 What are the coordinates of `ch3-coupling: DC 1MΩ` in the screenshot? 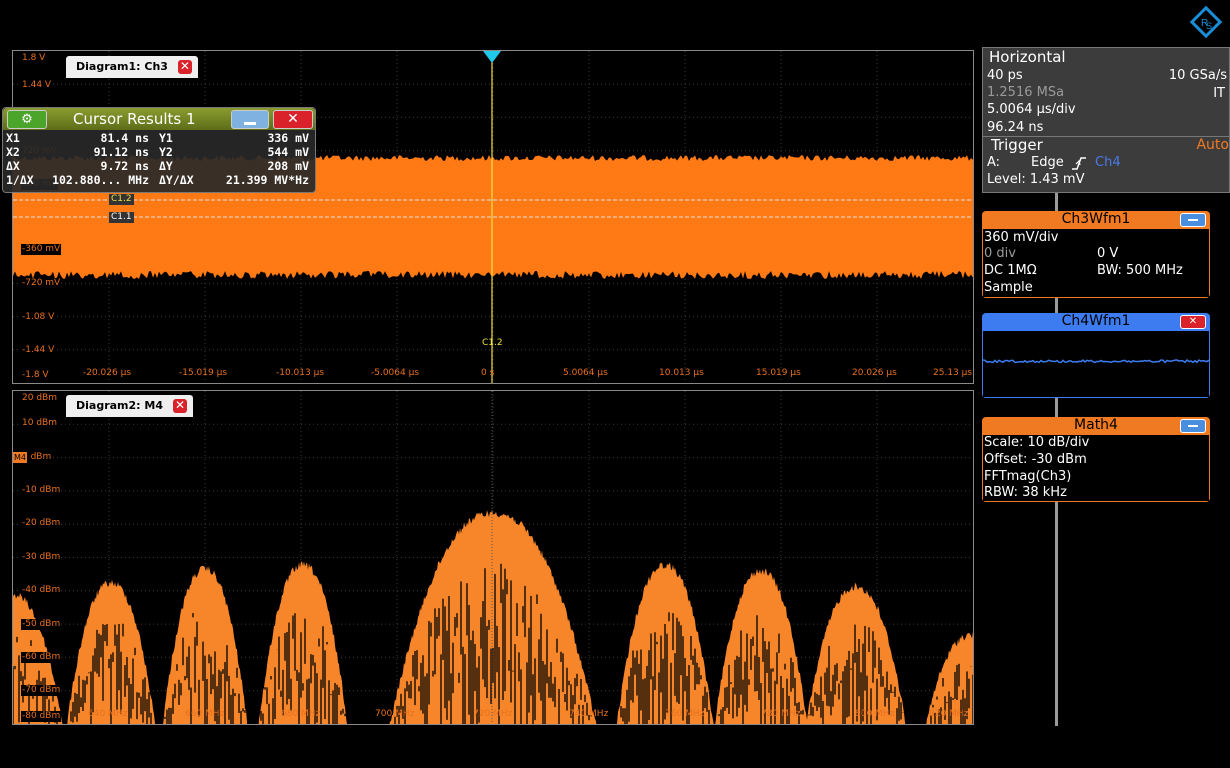 It's located at (1010, 270).